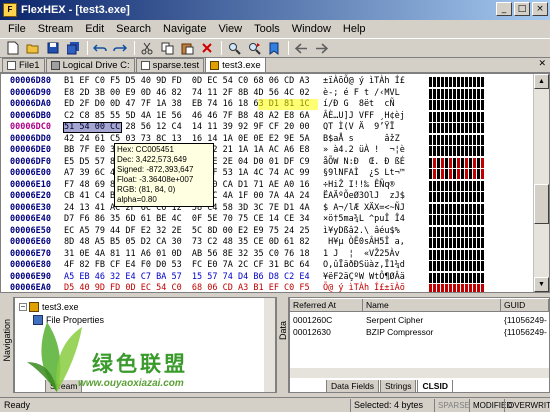 This screenshot has height=412, width=550. What do you see at coordinates (364, 163) in the screenshot?
I see `hex-ascii: åÕW N:Ð Œ. Ð ßÉ` at bounding box center [364, 163].